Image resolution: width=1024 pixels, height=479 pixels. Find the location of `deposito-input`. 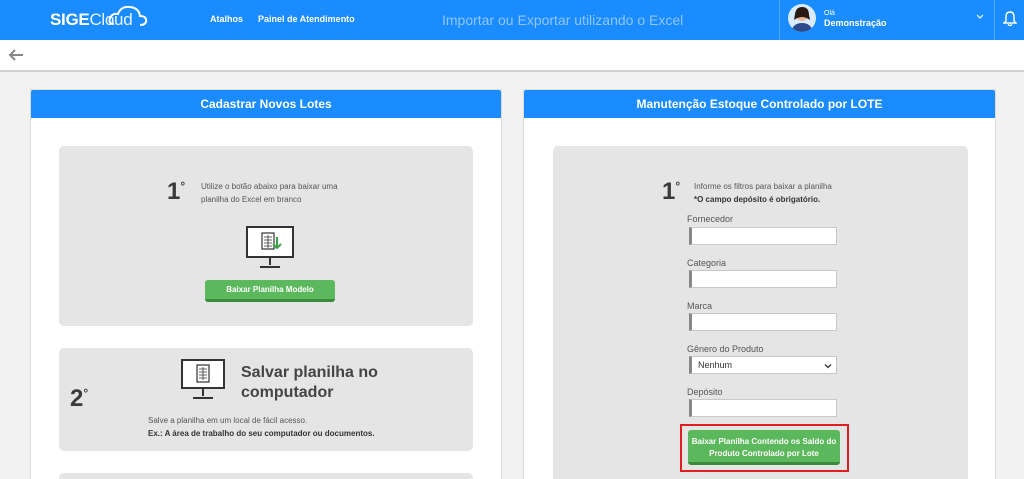

deposito-input is located at coordinates (763, 408).